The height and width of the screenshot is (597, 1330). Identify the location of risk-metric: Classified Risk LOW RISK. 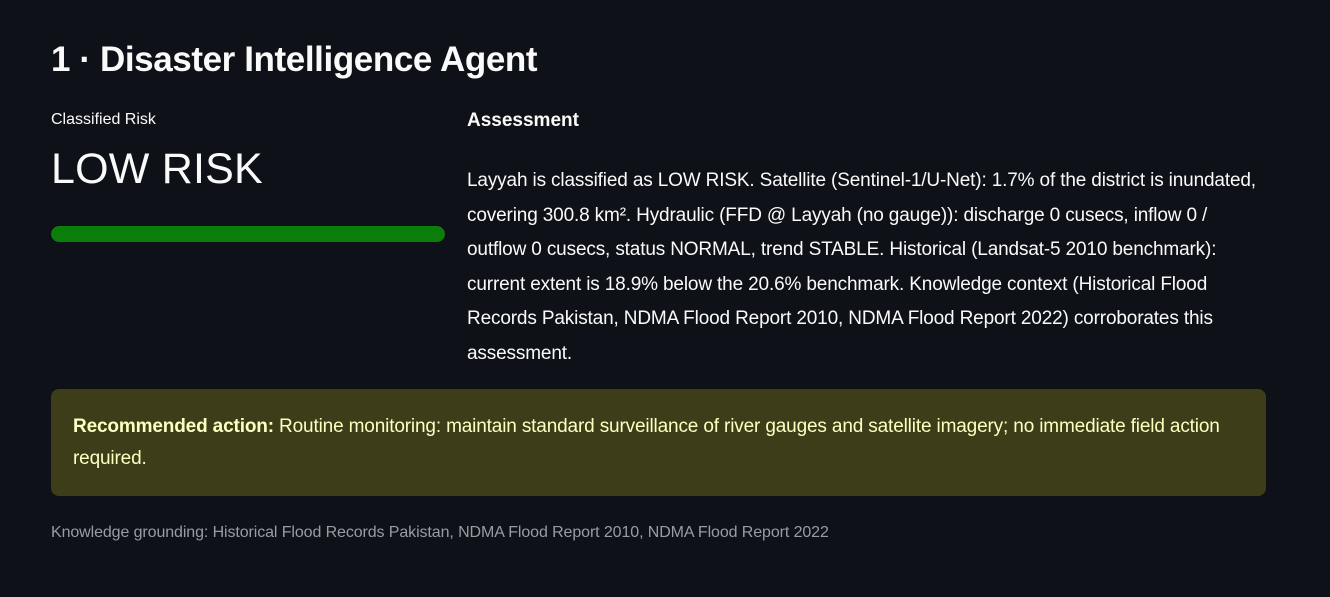
(248, 175).